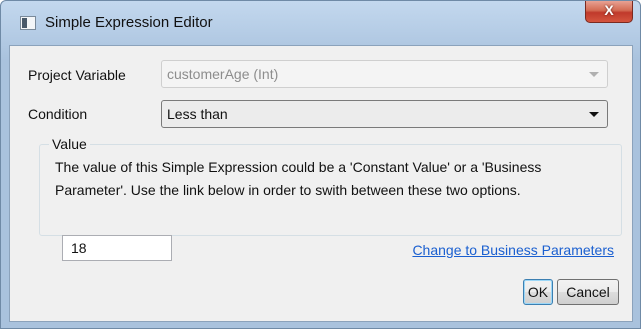 This screenshot has width=643, height=331. Describe the element at coordinates (58, 114) in the screenshot. I see `condition-label: Condition` at that location.